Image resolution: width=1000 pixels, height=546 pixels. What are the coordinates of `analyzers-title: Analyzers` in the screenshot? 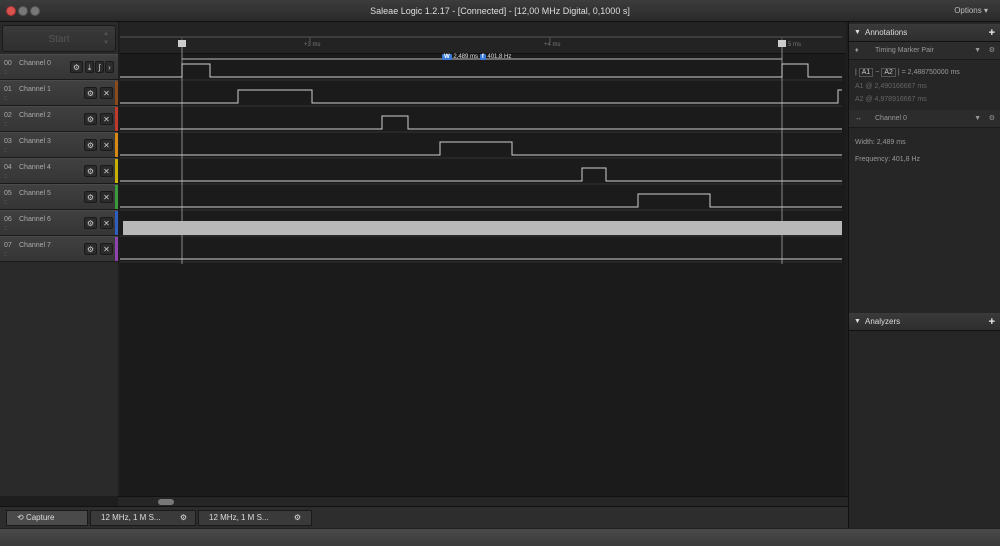 It's located at (883, 321).